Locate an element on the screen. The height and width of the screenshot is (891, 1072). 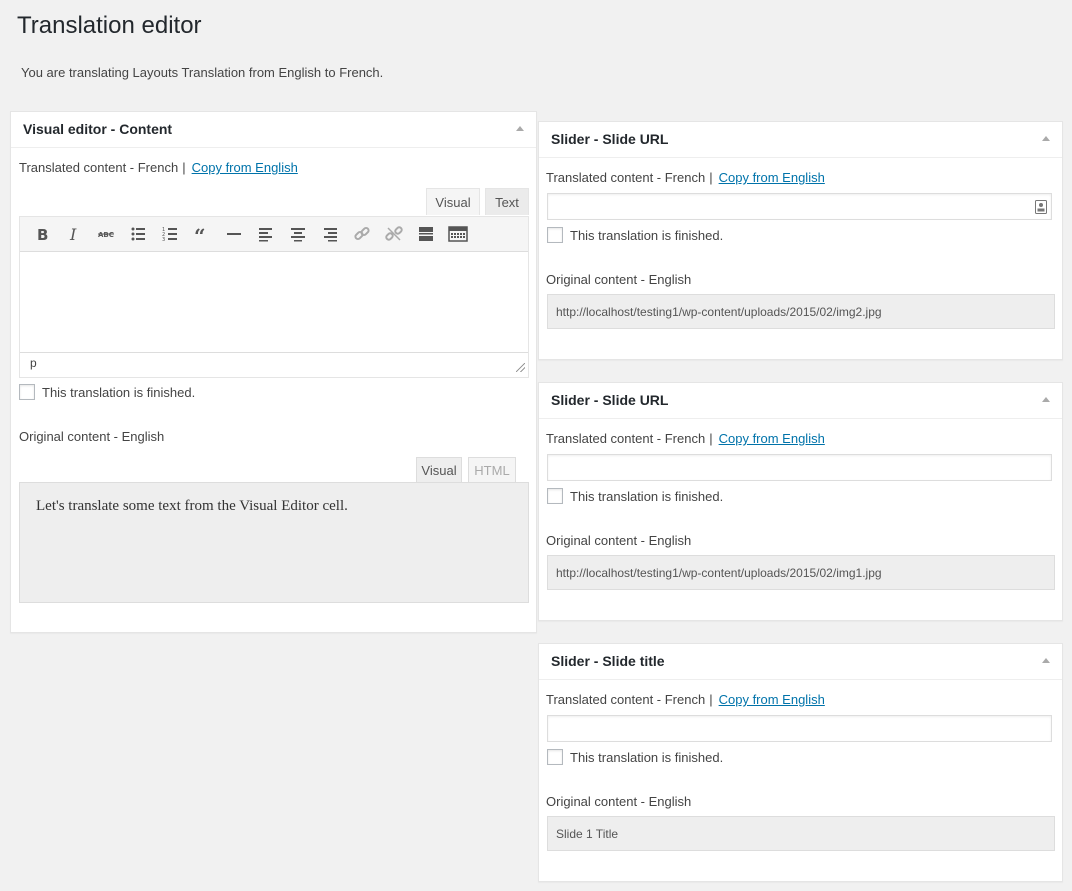
svg-text: B is located at coordinates (42, 234).